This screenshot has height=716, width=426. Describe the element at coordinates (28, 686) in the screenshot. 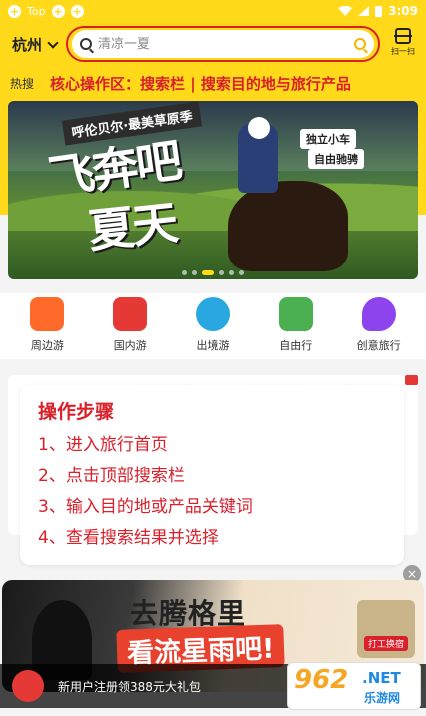

I see `gift-icon` at that location.